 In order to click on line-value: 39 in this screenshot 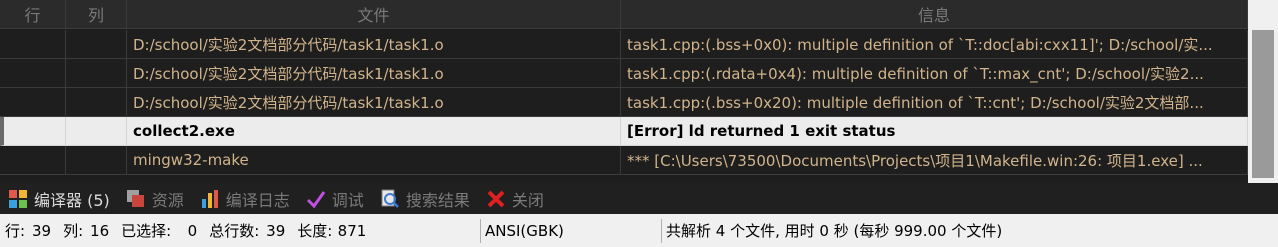, I will do `click(41, 230)`.